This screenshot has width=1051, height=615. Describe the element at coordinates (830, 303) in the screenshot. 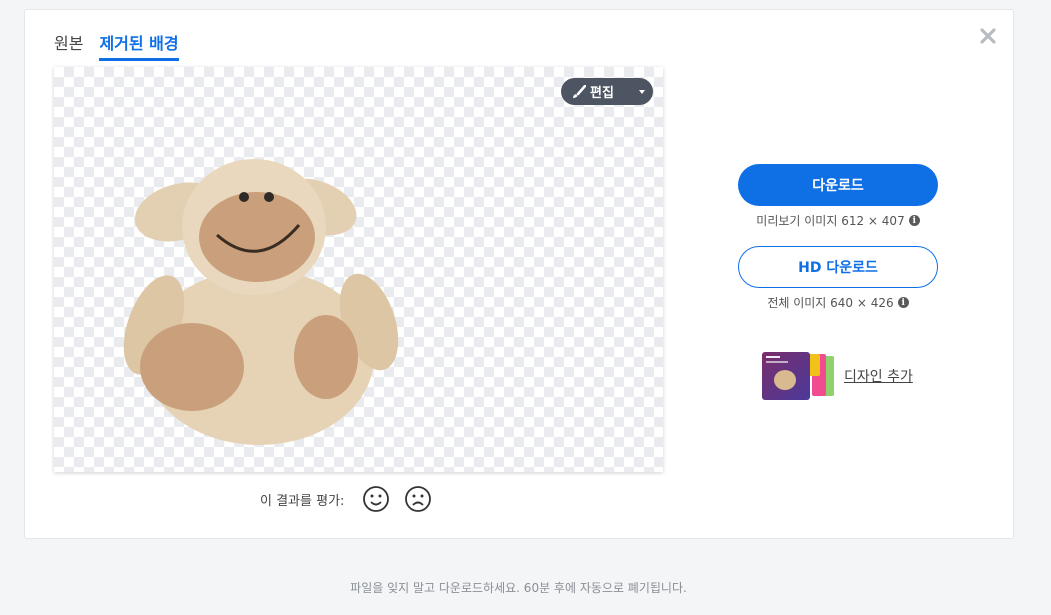

I see `full-image-caption: 전체 이미지 640 × 426` at that location.